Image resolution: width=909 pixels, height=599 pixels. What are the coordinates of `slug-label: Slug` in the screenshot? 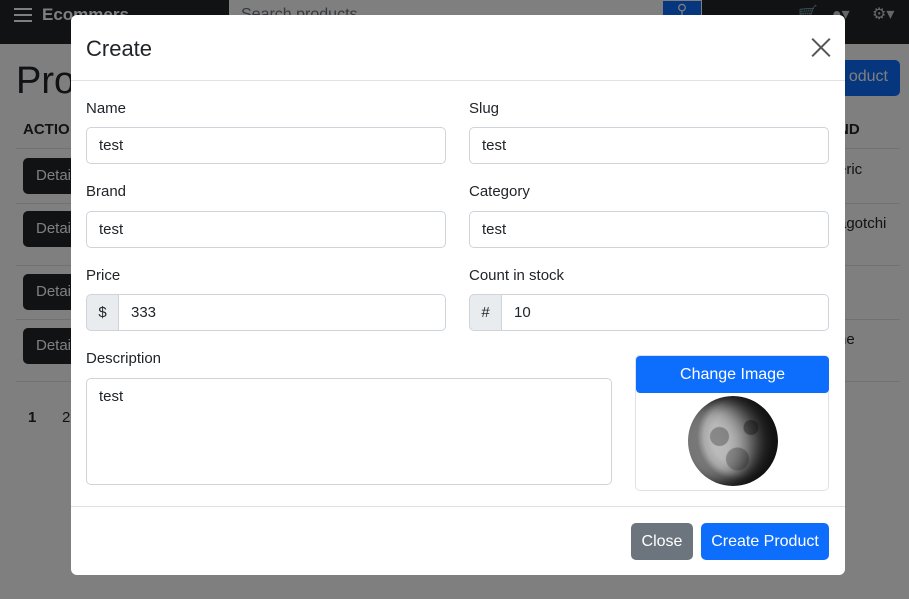 It's located at (484, 108).